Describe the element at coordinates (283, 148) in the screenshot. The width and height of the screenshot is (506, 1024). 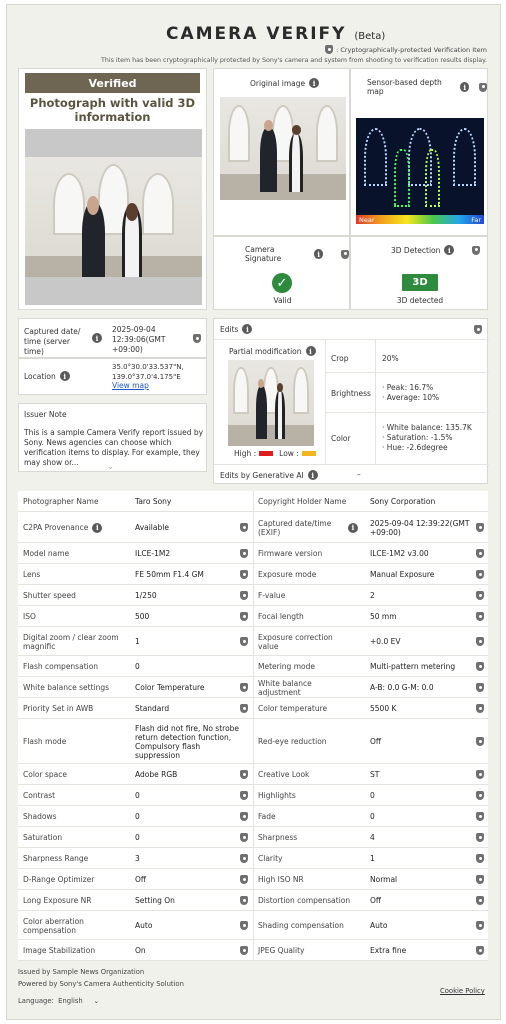
I see `original-image` at that location.